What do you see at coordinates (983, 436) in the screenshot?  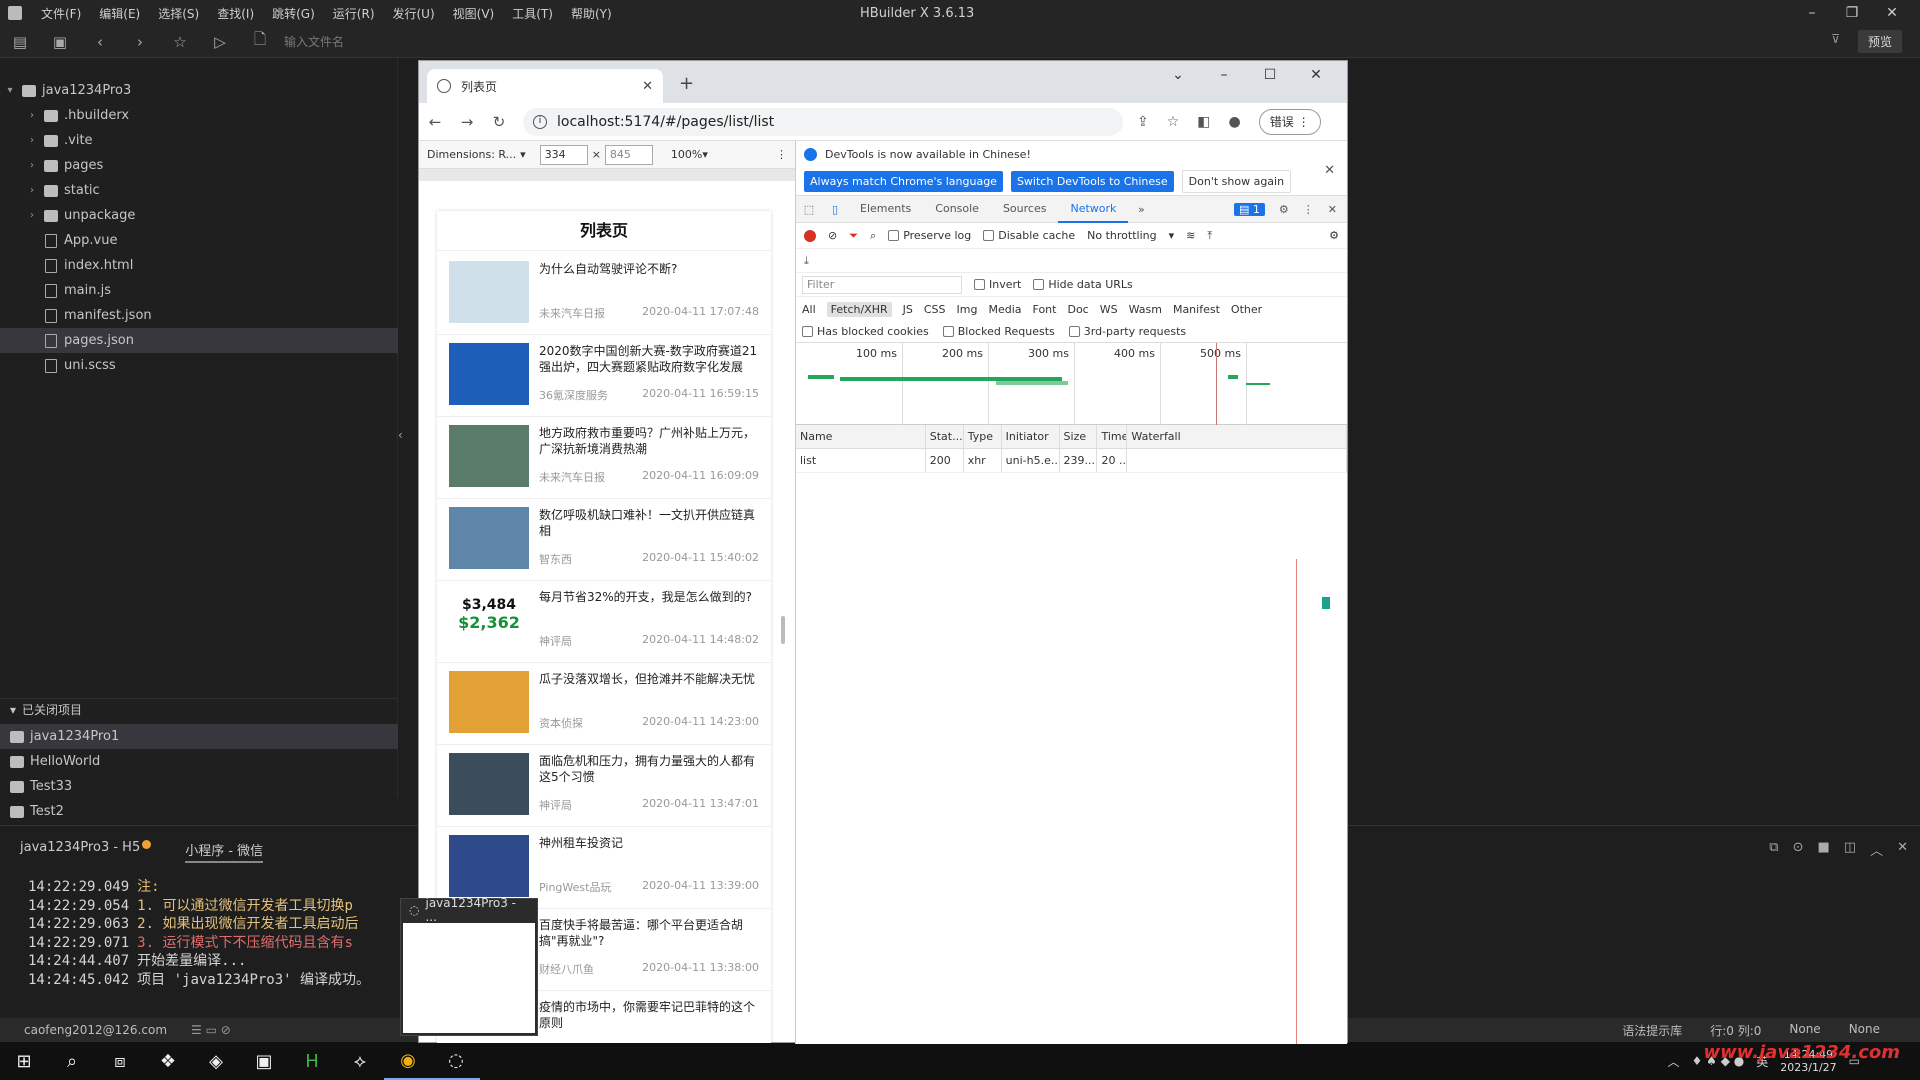 I see `column-header: Type` at bounding box center [983, 436].